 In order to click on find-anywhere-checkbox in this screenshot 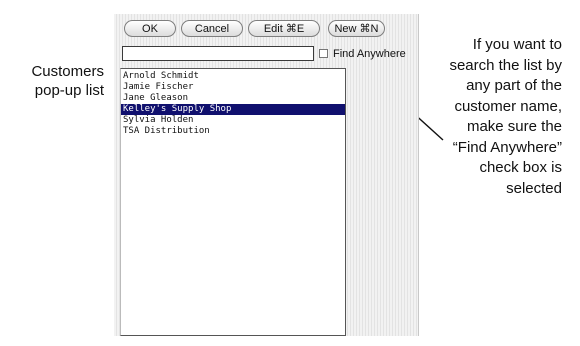, I will do `click(323, 53)`.